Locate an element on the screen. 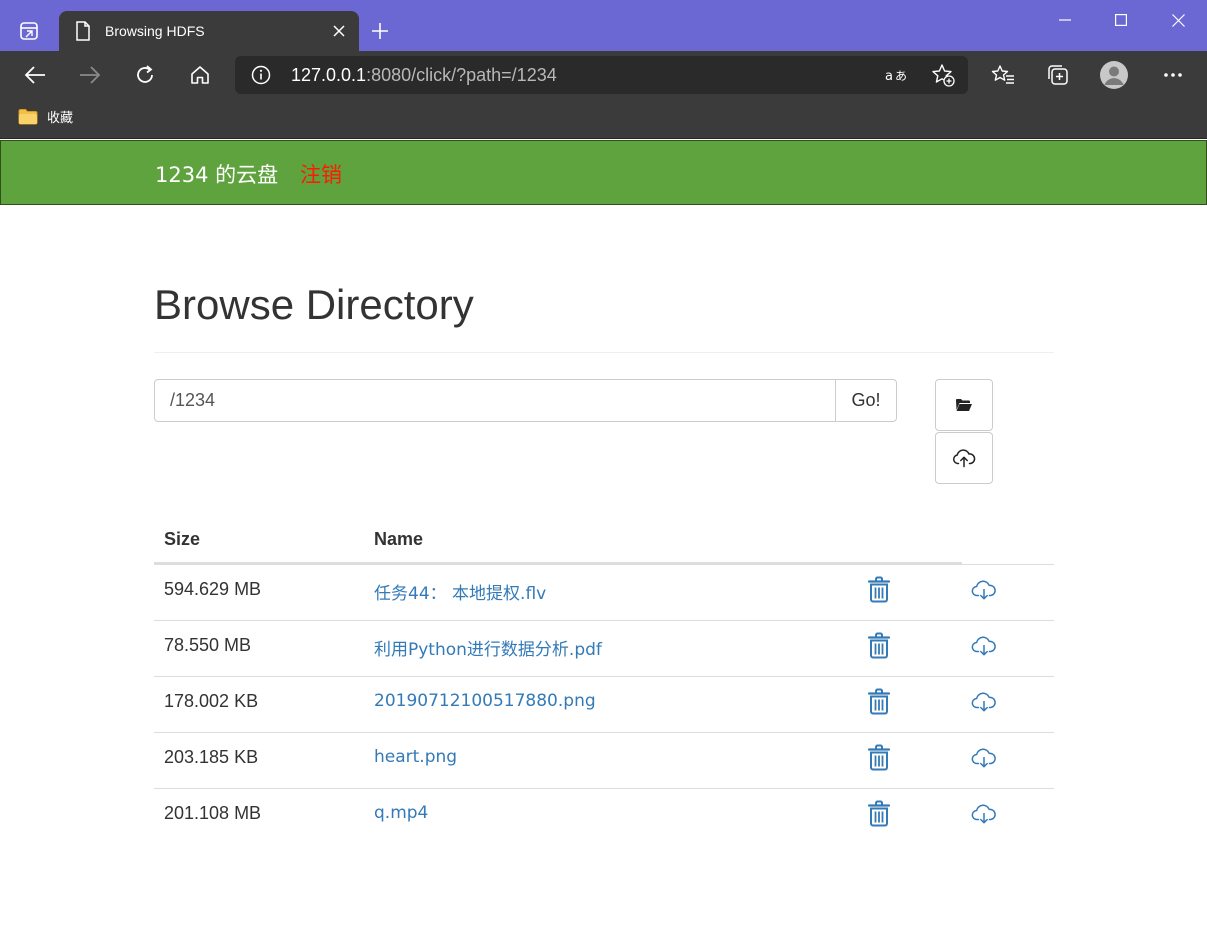 The height and width of the screenshot is (938, 1207). file-size: 203.185 KB is located at coordinates (211, 757).